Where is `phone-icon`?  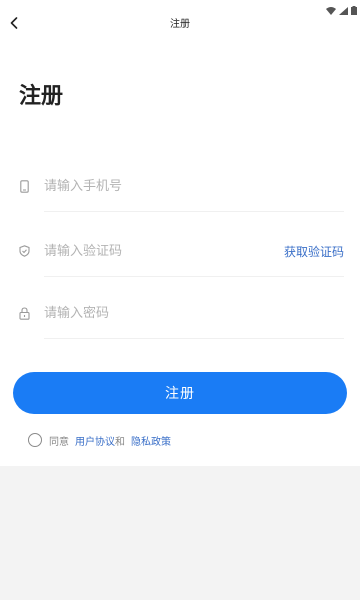
phone-icon is located at coordinates (24, 186).